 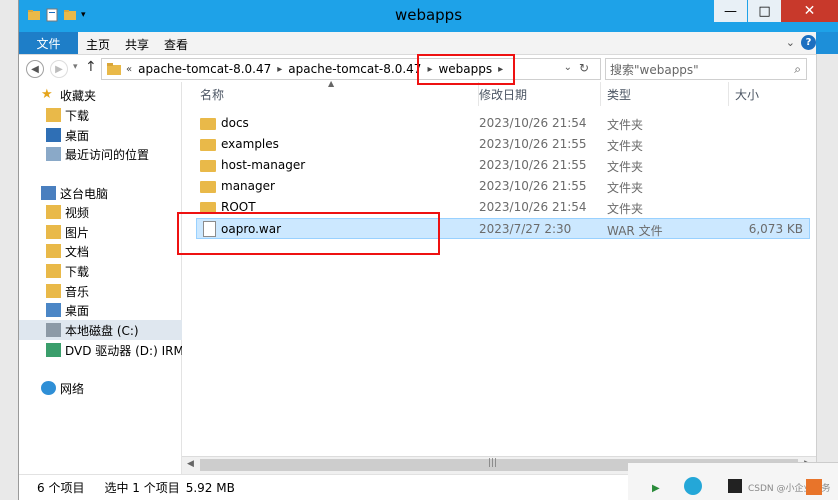 I want to click on file-name: docs, so click(x=235, y=123).